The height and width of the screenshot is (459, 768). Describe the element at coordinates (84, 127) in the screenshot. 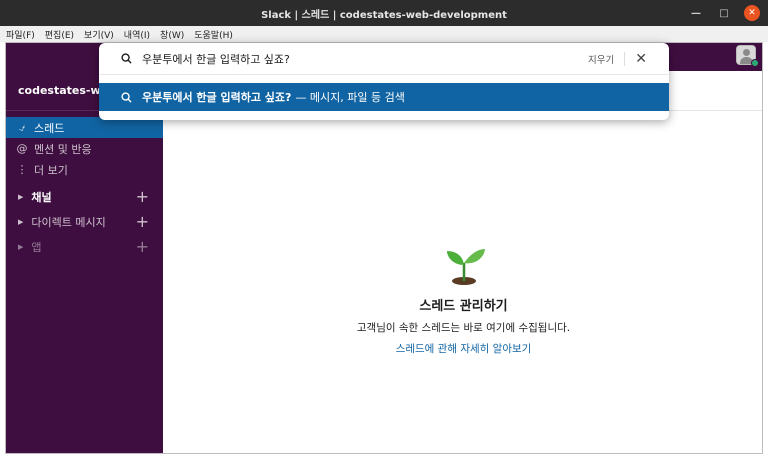

I see `sidebar-item-threads: ⍻ 스레드` at that location.